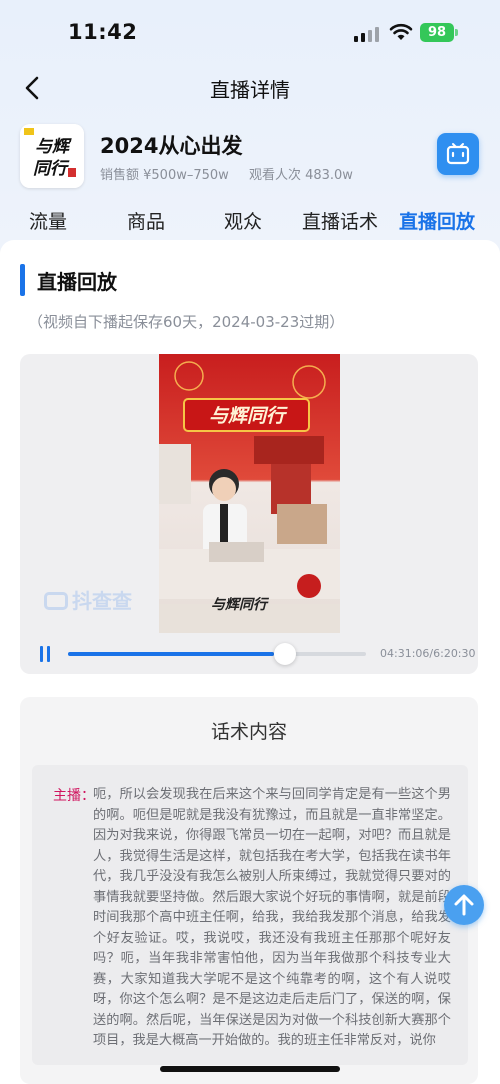 This screenshot has width=500, height=1084. Describe the element at coordinates (171, 146) in the screenshot. I see `room-title: 2024从心出发` at that location.